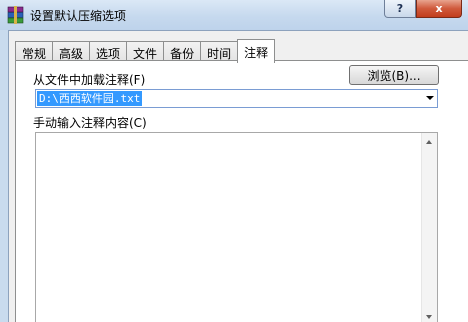 The width and height of the screenshot is (468, 322). I want to click on tab-backup: 备份, so click(182, 51).